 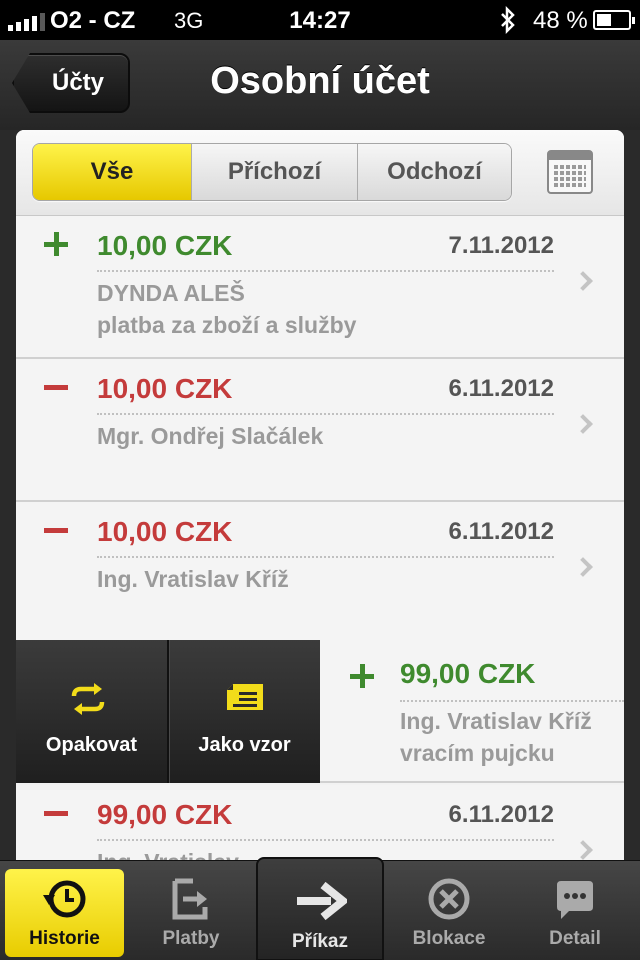 What do you see at coordinates (227, 325) in the screenshot?
I see `transaction-description: platba za zboží a služby` at bounding box center [227, 325].